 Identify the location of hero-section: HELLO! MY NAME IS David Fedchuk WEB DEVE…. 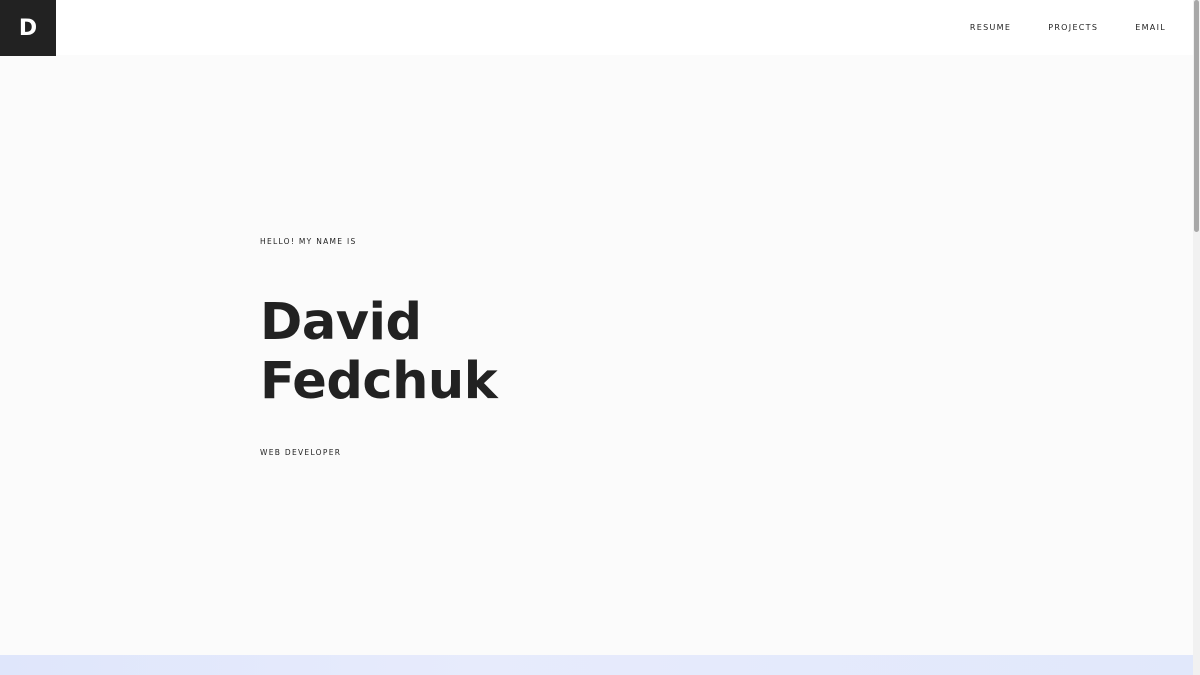
(379, 347).